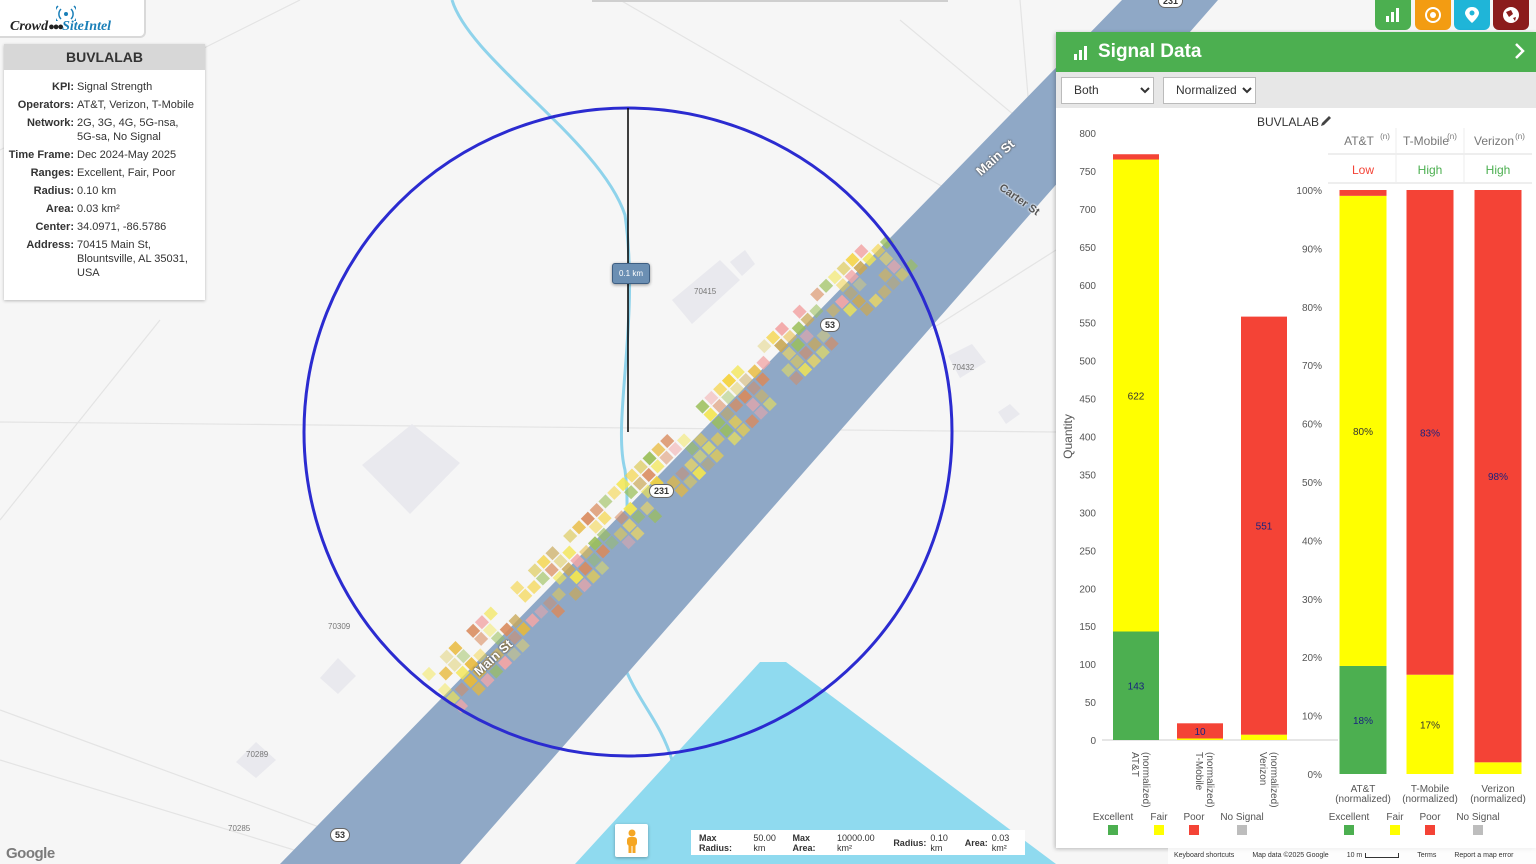  Describe the element at coordinates (705, 291) in the screenshot. I see `address-label: 70415` at that location.